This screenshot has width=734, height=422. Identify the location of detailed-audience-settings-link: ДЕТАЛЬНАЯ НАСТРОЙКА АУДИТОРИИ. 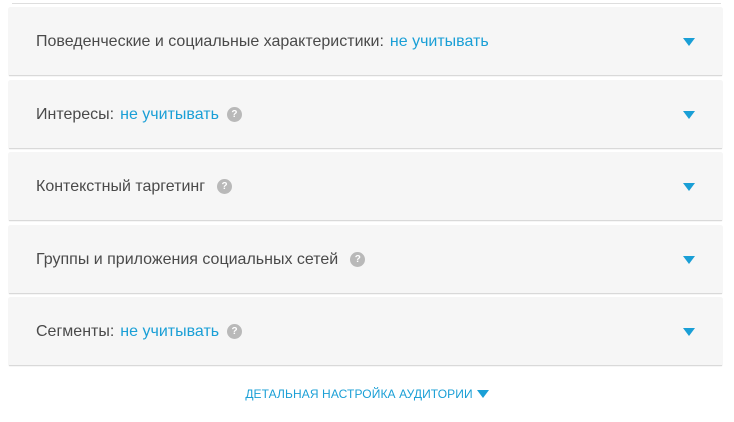
(367, 394).